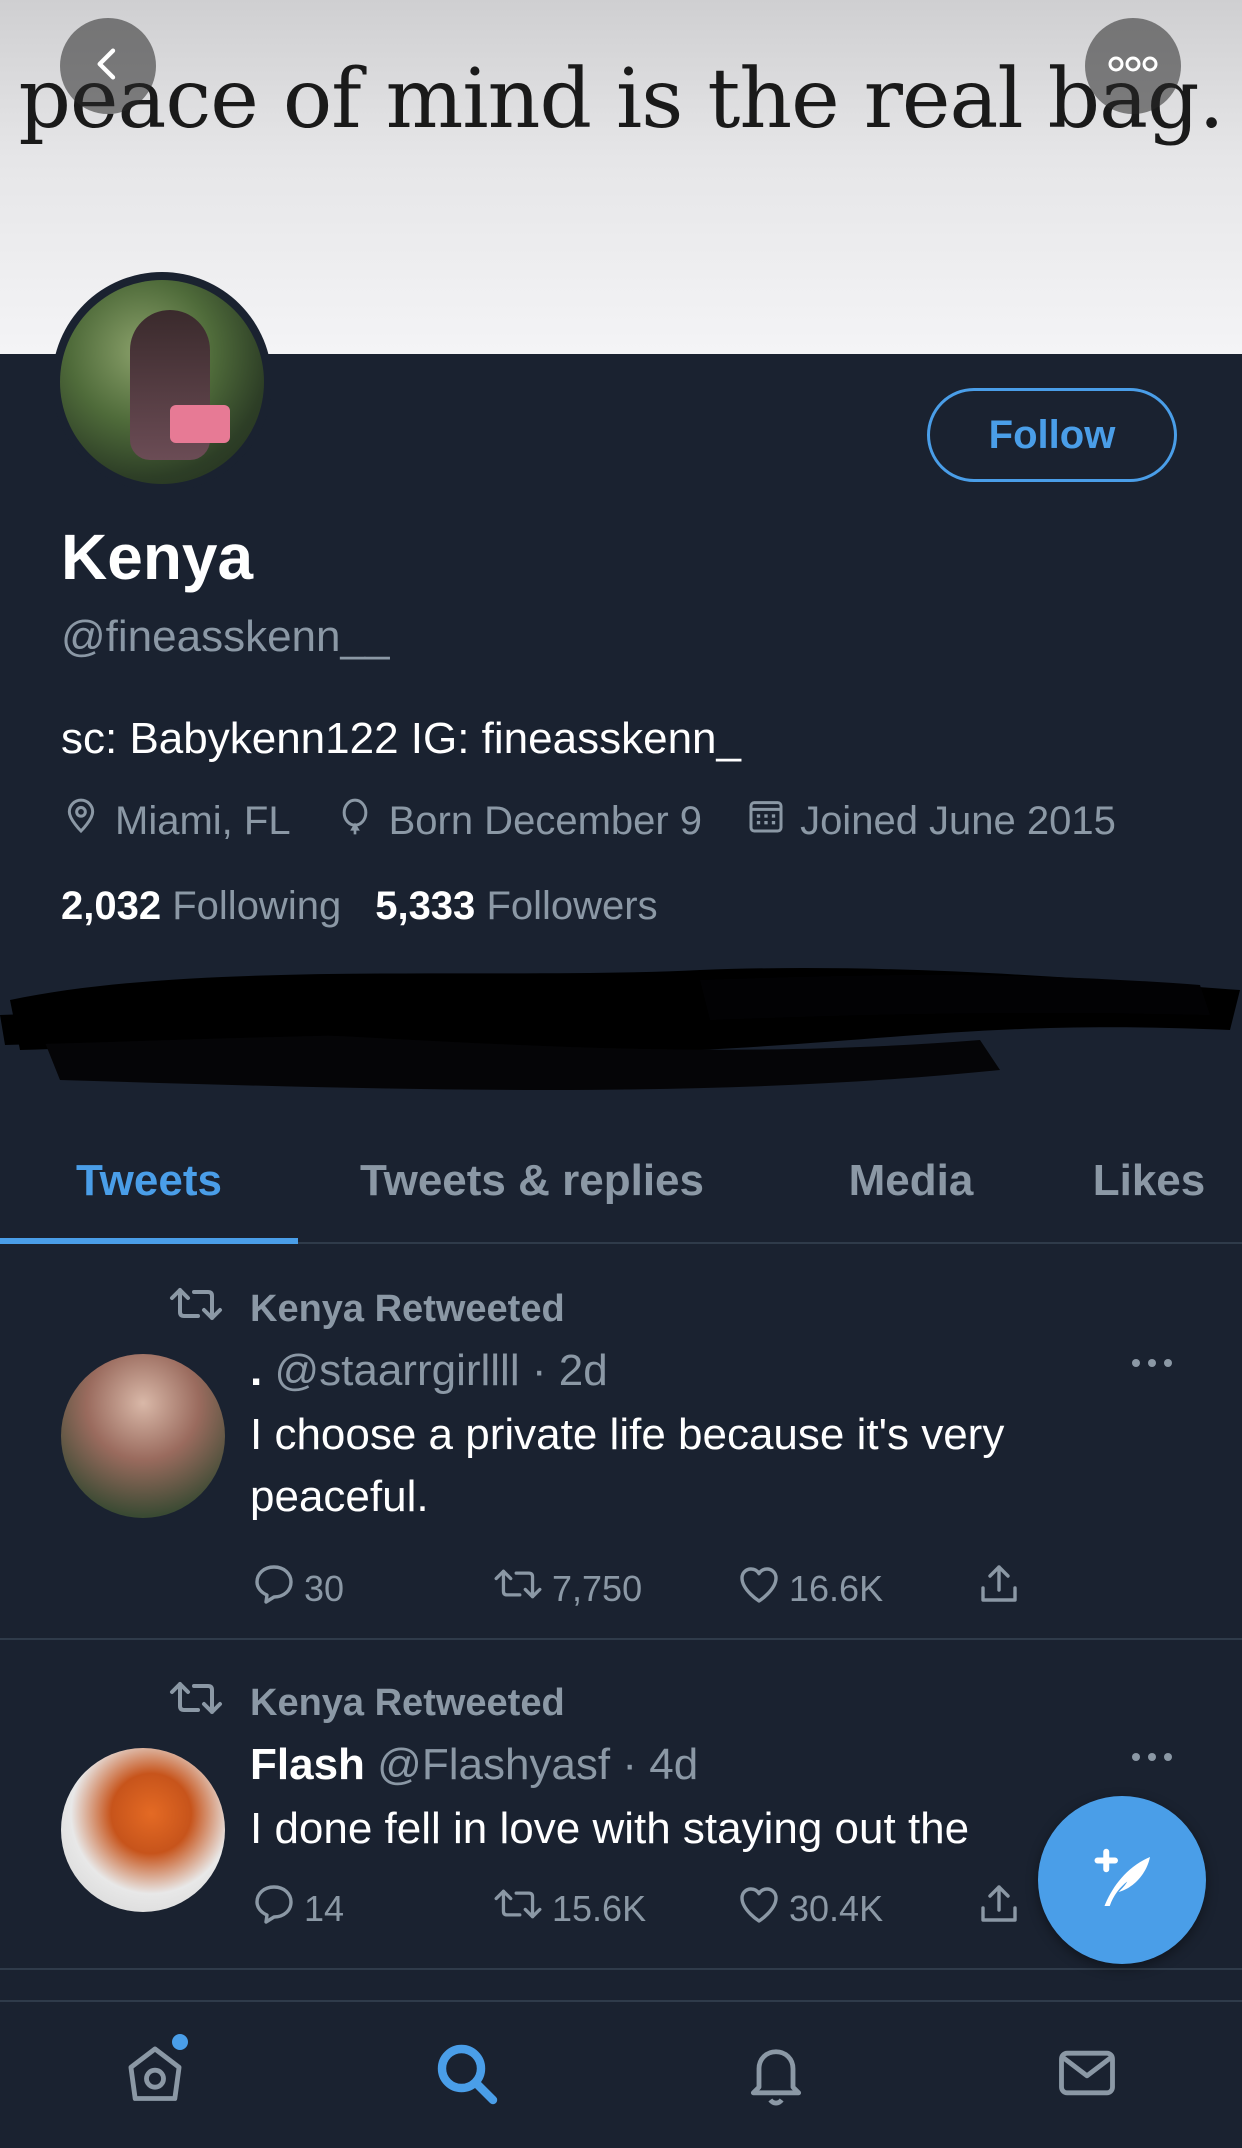 The height and width of the screenshot is (2148, 1242). I want to click on followed-by-redacted, so click(621, 1025).